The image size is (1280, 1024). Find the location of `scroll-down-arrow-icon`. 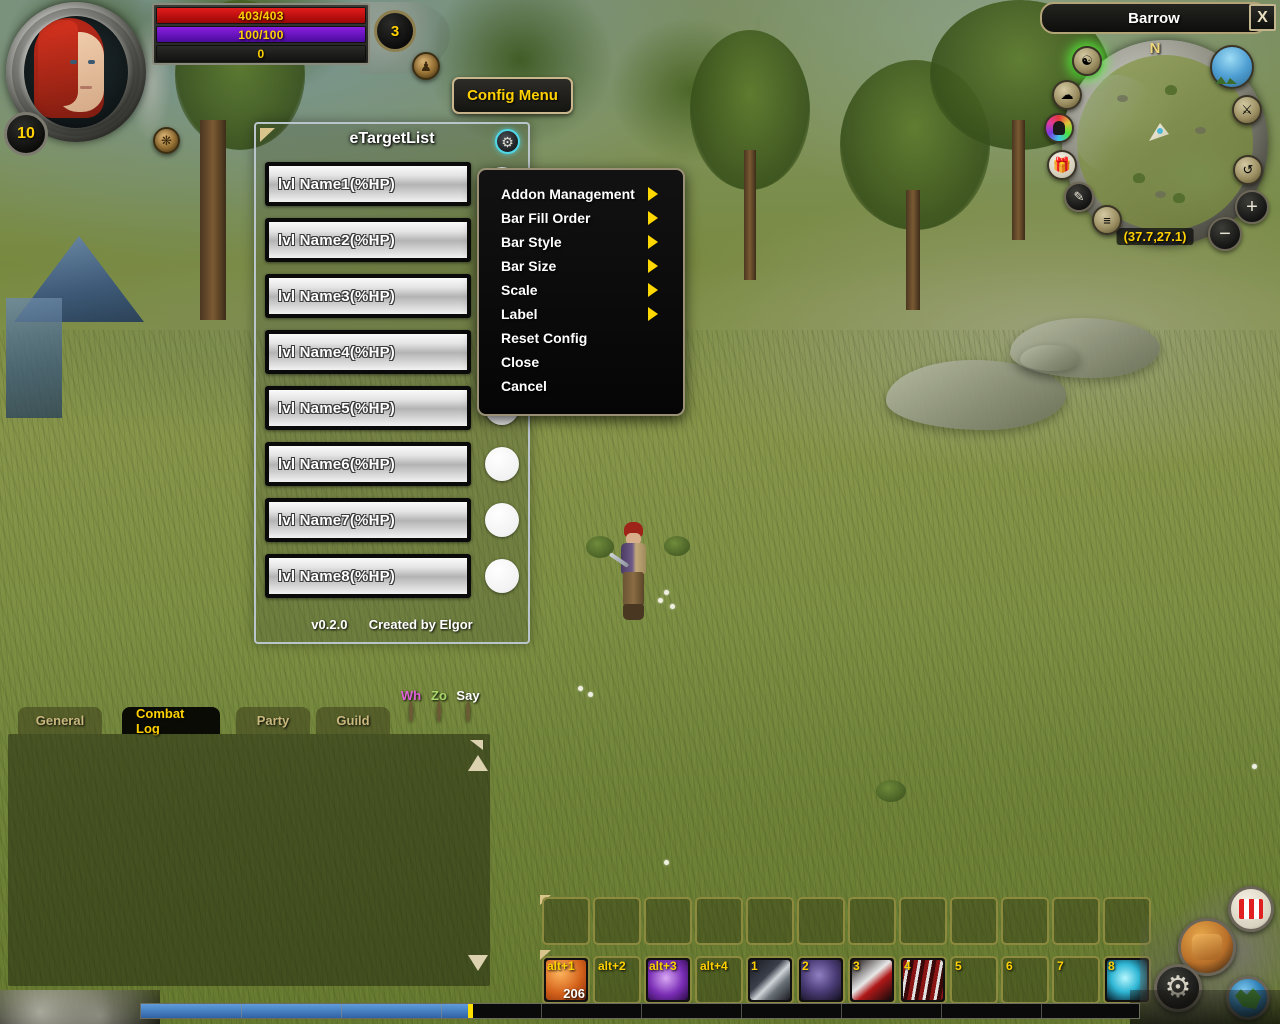

scroll-down-arrow-icon is located at coordinates (478, 963).